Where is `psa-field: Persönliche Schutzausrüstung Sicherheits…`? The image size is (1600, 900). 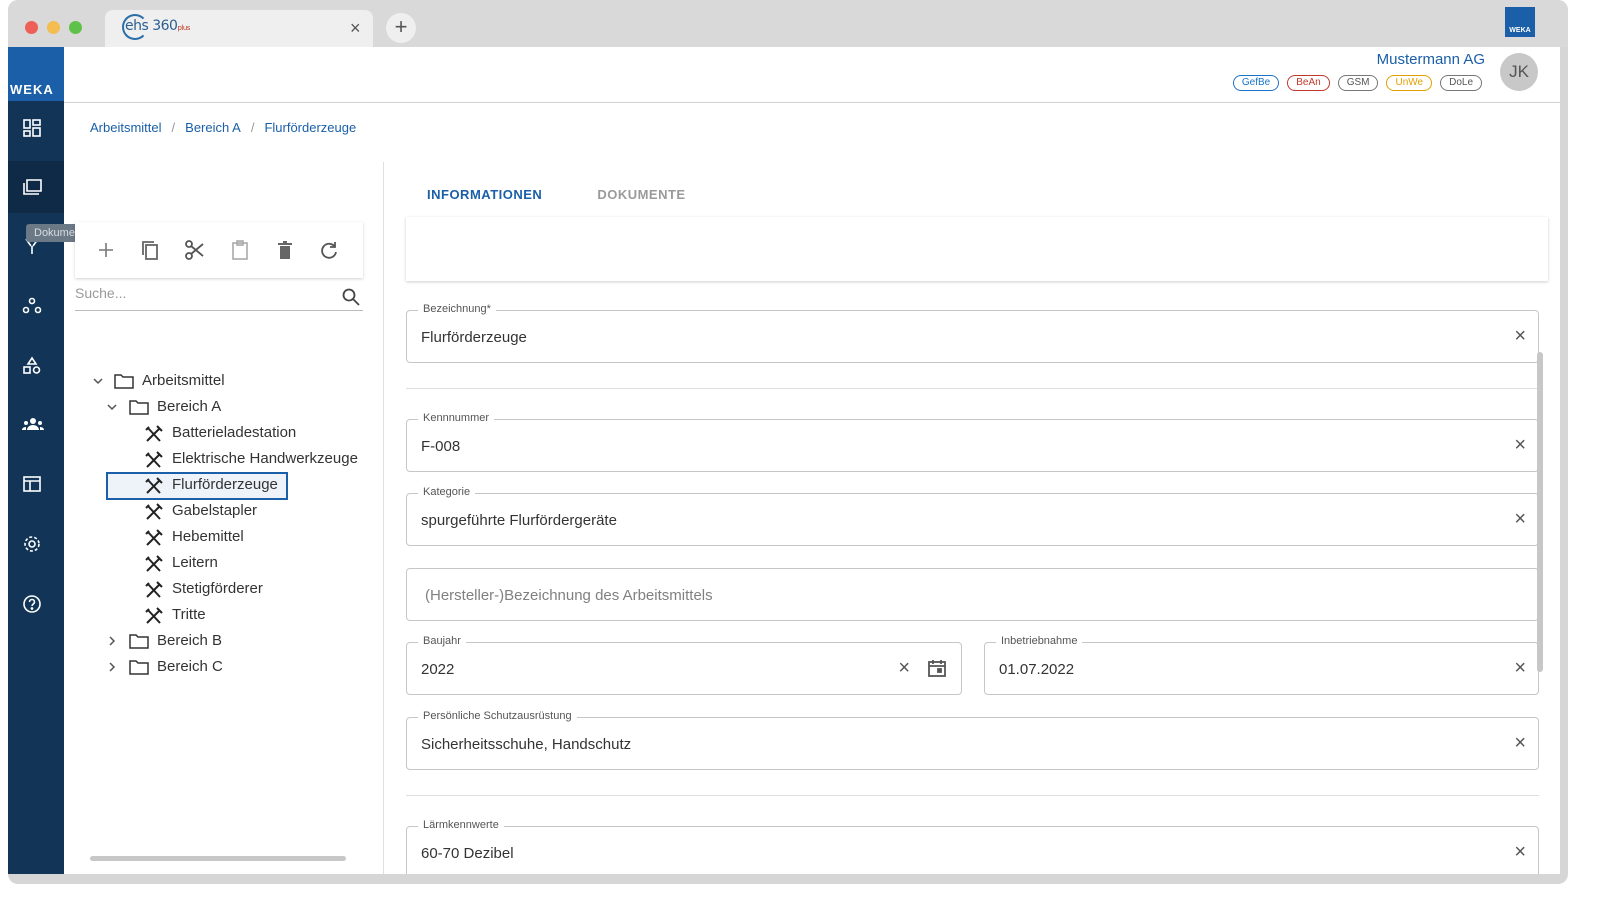
psa-field: Persönliche Schutzausrüstung Sicherheits… is located at coordinates (972, 740).